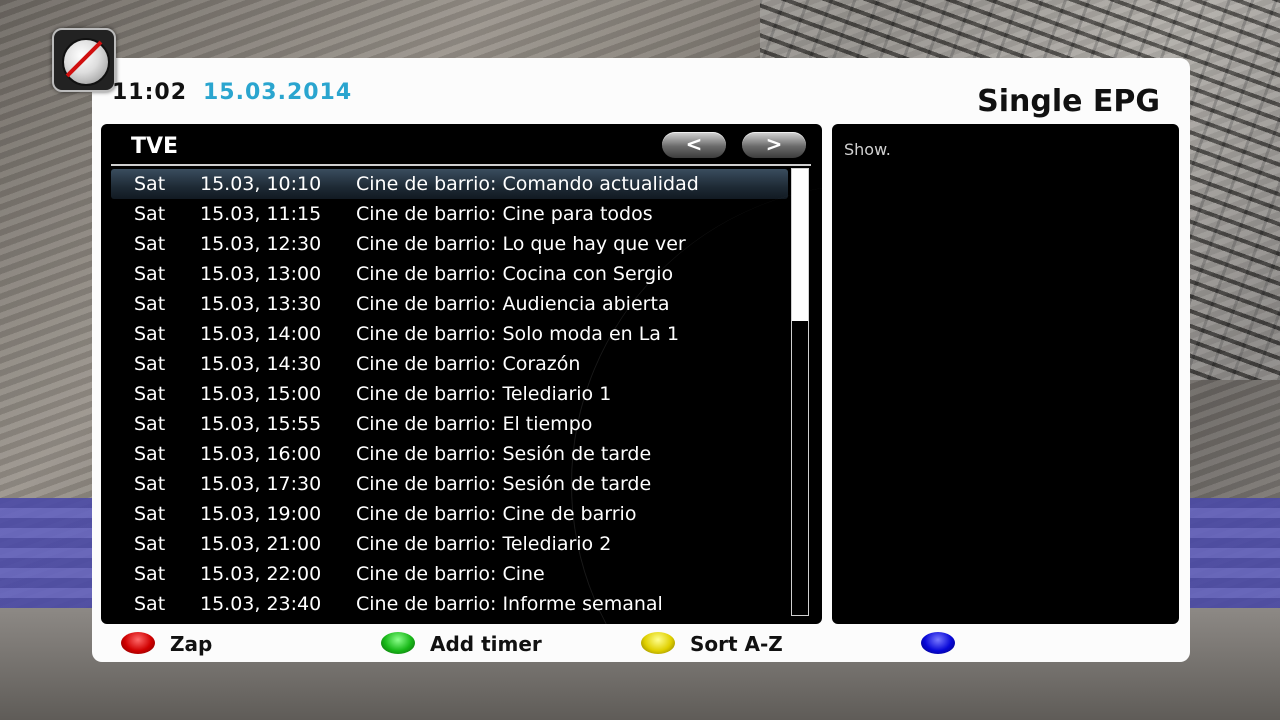  What do you see at coordinates (484, 394) in the screenshot?
I see `event-title: Cine de barrio: Telediario 1` at bounding box center [484, 394].